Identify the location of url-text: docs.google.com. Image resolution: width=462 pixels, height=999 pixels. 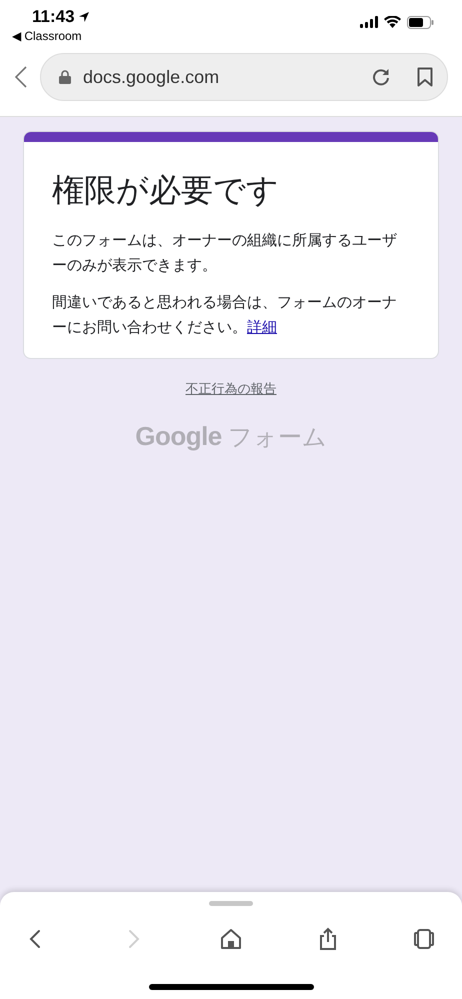
(151, 77).